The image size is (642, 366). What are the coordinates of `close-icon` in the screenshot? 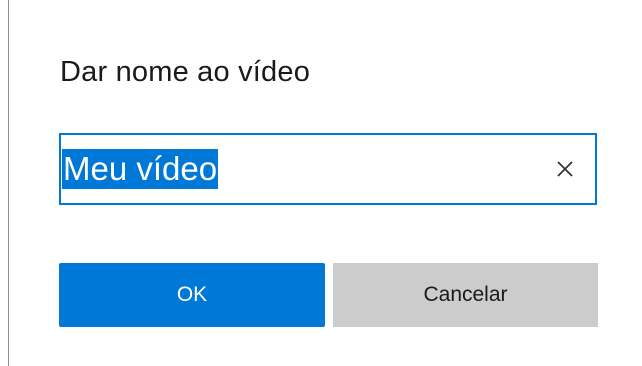 It's located at (565, 169).